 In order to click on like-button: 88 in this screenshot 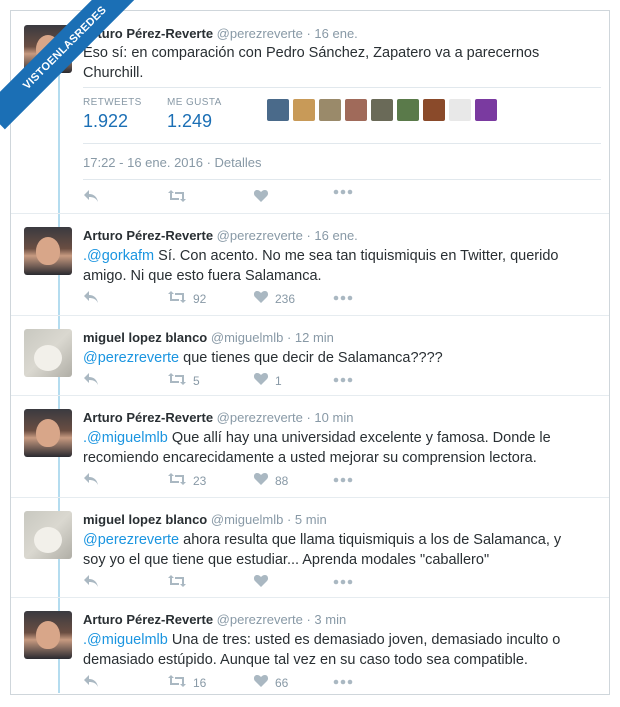, I will do `click(270, 480)`.